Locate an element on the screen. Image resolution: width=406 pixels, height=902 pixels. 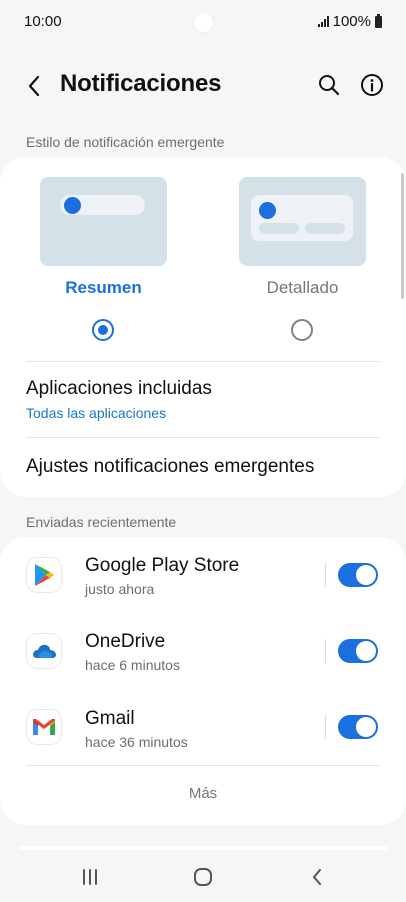
app-header: Notificaciones is located at coordinates (203, 85).